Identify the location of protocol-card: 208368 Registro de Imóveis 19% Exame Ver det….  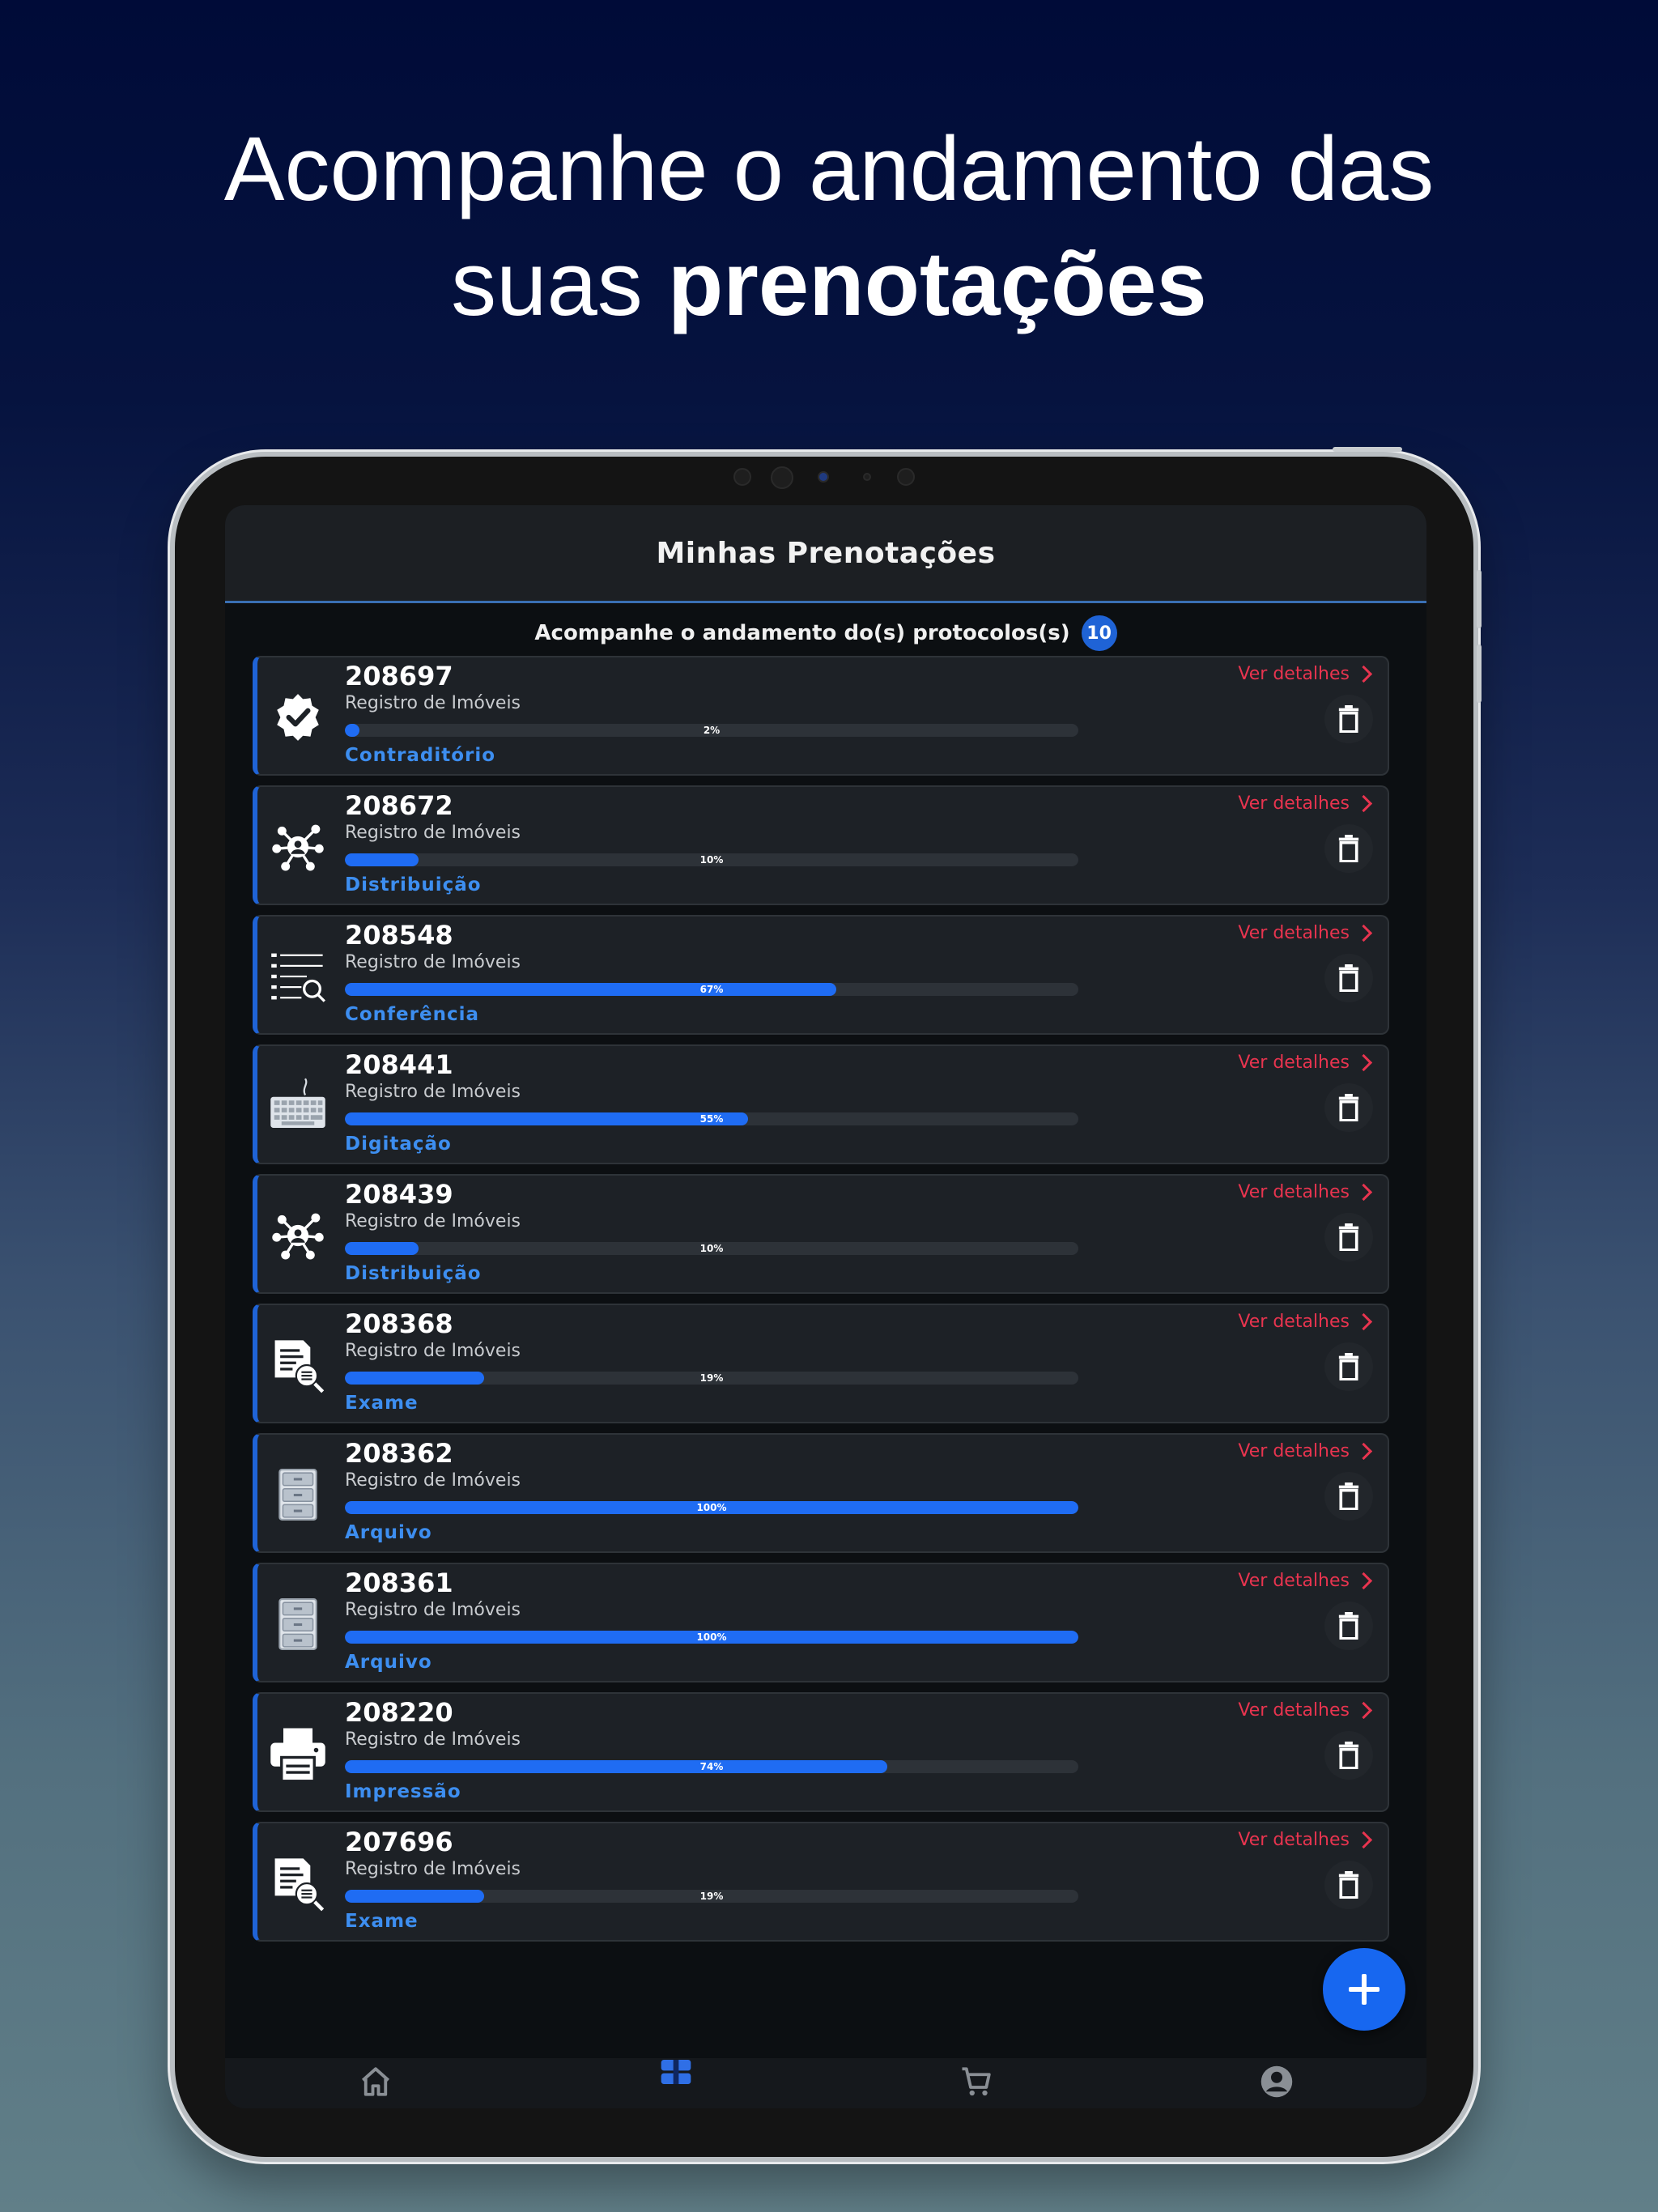
(821, 1364).